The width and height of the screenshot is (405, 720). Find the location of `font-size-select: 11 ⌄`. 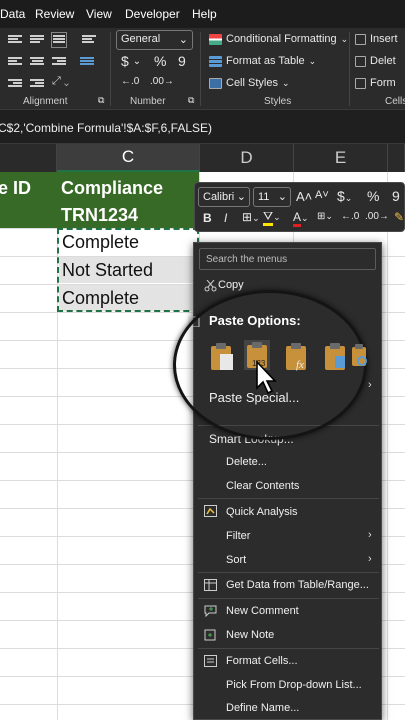

font-size-select: 11 ⌄ is located at coordinates (272, 197).